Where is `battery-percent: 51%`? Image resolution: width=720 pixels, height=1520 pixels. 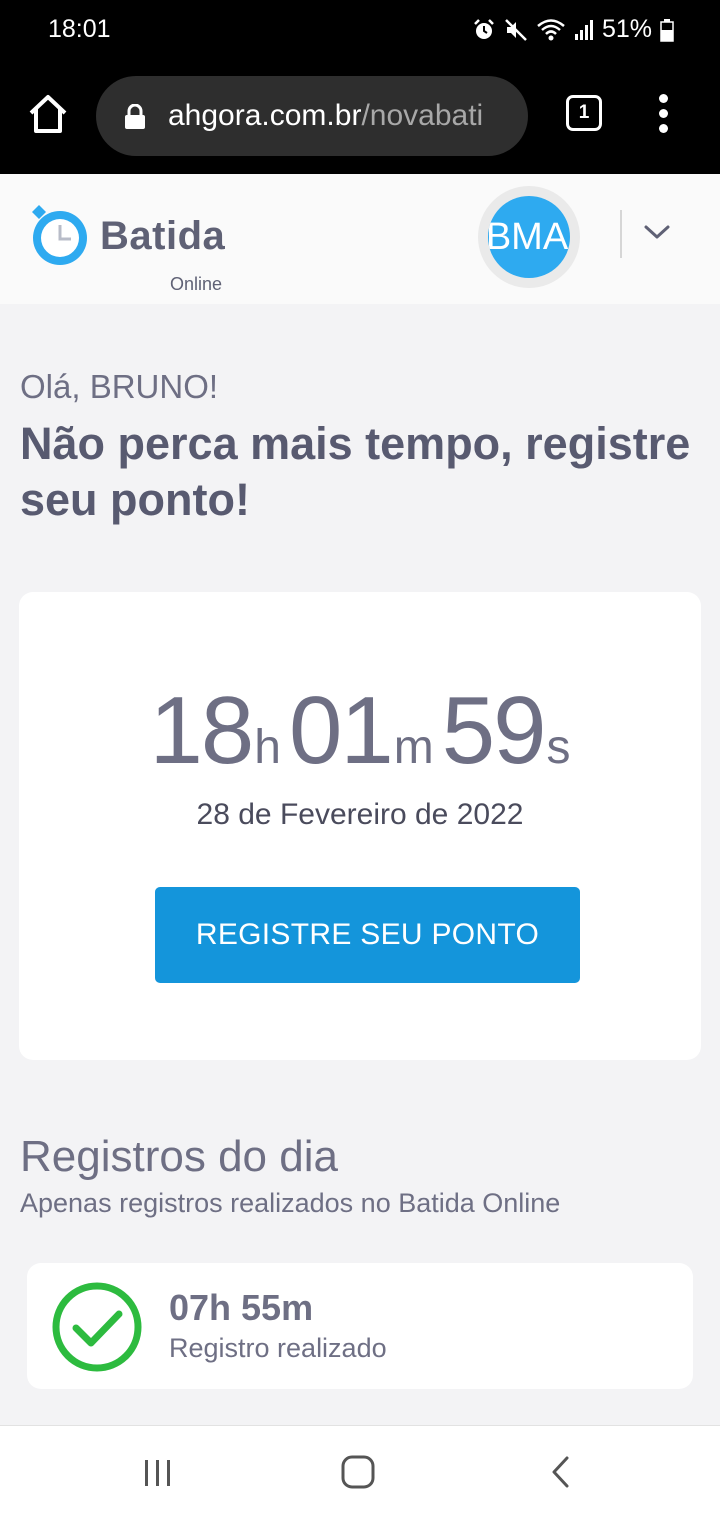 battery-percent: 51% is located at coordinates (626, 29).